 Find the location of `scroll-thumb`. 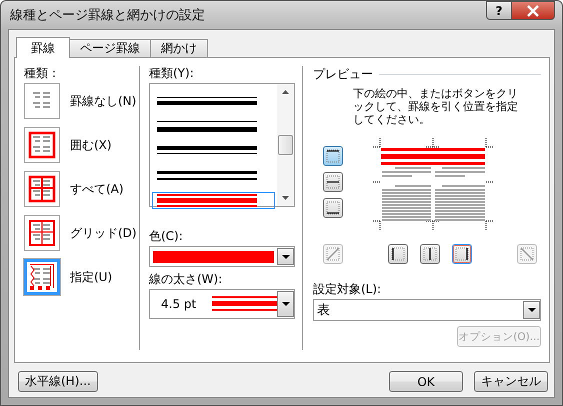

scroll-thumb is located at coordinates (285, 145).